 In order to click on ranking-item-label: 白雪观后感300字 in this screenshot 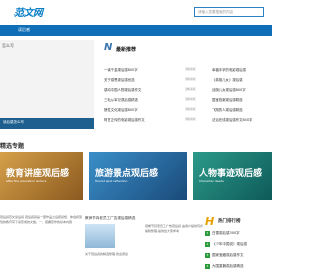, I will do `click(226, 233)`.